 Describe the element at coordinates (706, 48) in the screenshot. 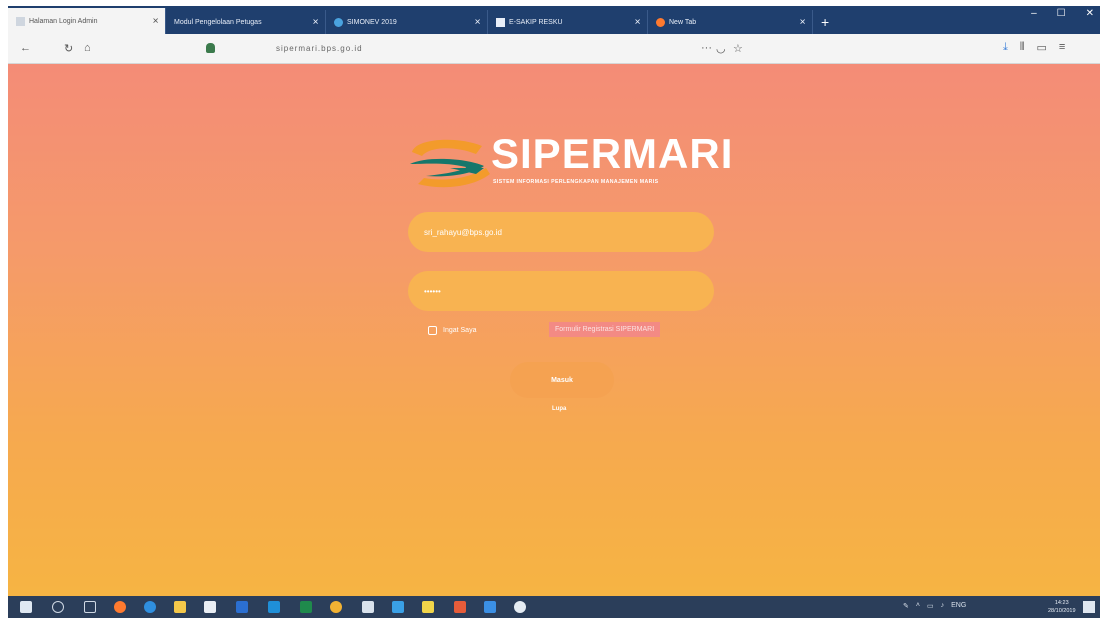

I see `more-icon: ···` at that location.